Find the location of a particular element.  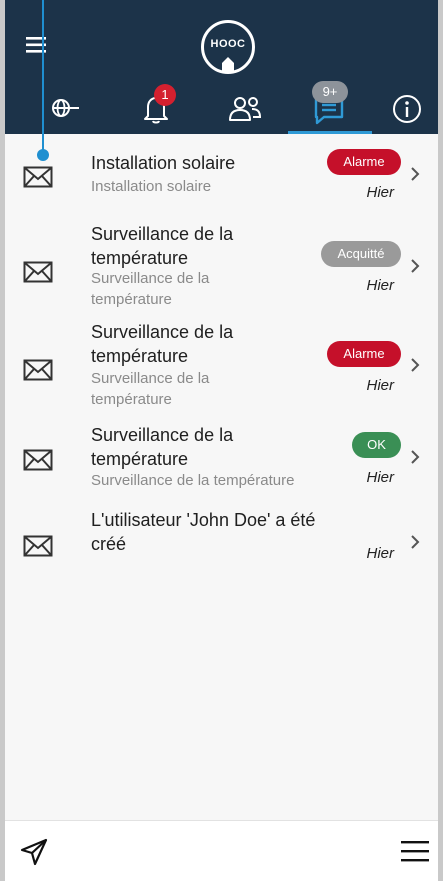

hooc-logo: HOOC is located at coordinates (228, 47).